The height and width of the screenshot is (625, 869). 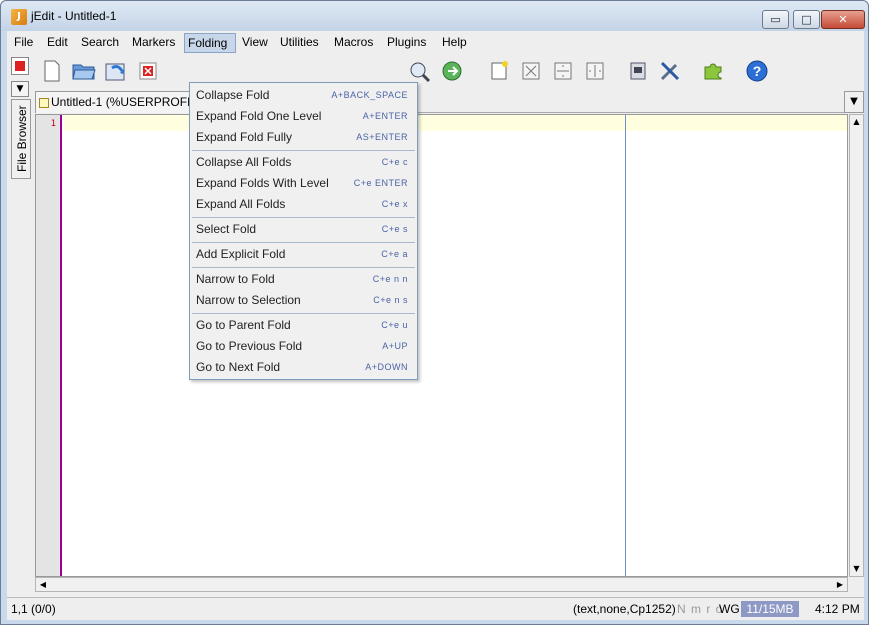 I want to click on vertical-scrollbar: ▲ ▼, so click(x=856, y=345).